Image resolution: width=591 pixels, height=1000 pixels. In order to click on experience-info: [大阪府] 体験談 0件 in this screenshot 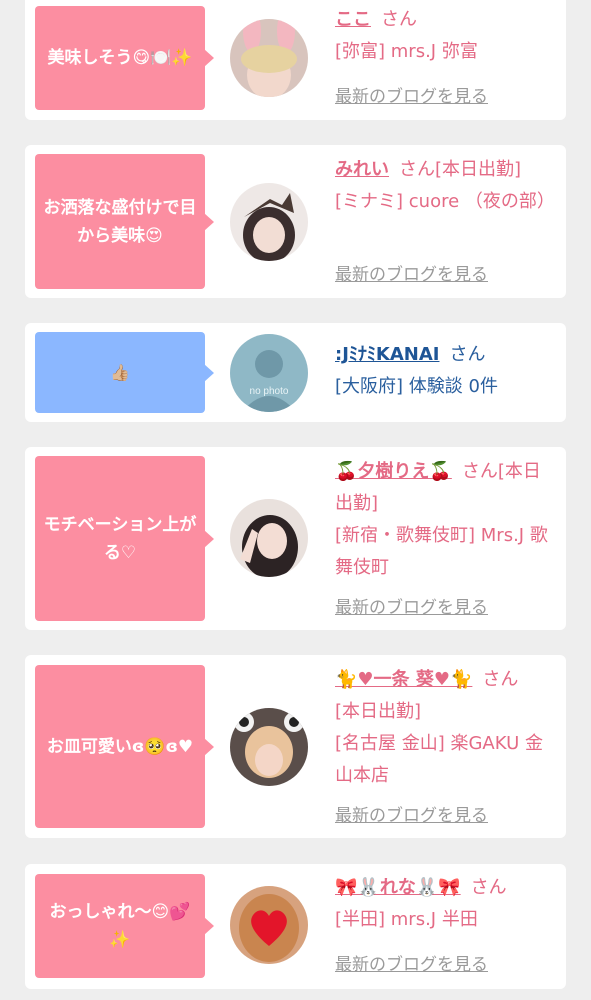, I will do `click(416, 386)`.